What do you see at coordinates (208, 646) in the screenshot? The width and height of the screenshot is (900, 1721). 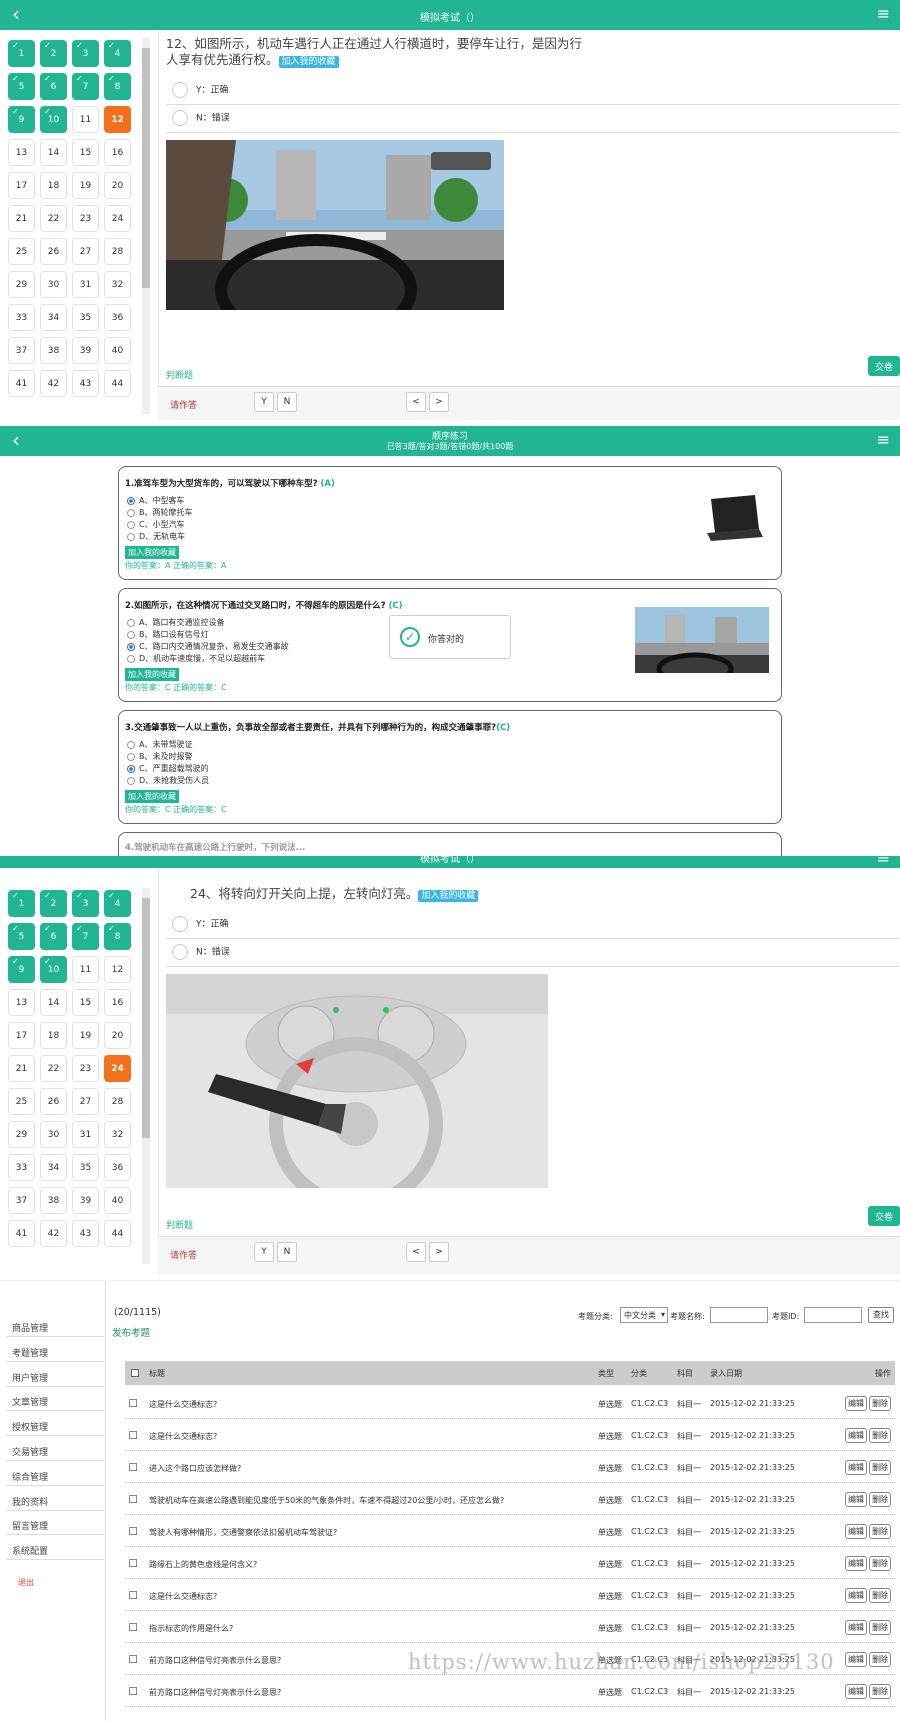 I see `card-option: C、路口内交通情况复杂，易发生交通事故` at bounding box center [208, 646].